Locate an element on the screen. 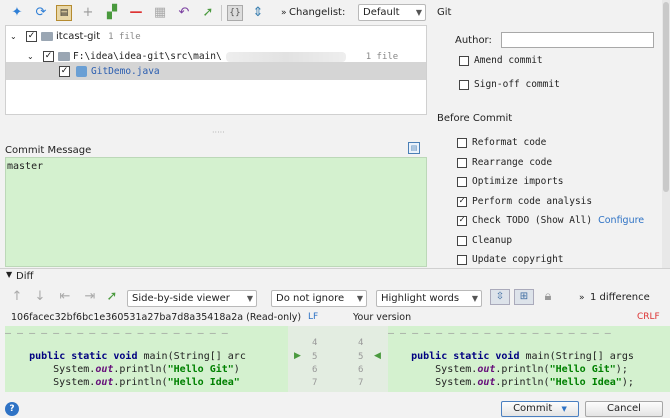 The width and height of the screenshot is (670, 418). before-commit-option: Update copyright is located at coordinates (510, 259).